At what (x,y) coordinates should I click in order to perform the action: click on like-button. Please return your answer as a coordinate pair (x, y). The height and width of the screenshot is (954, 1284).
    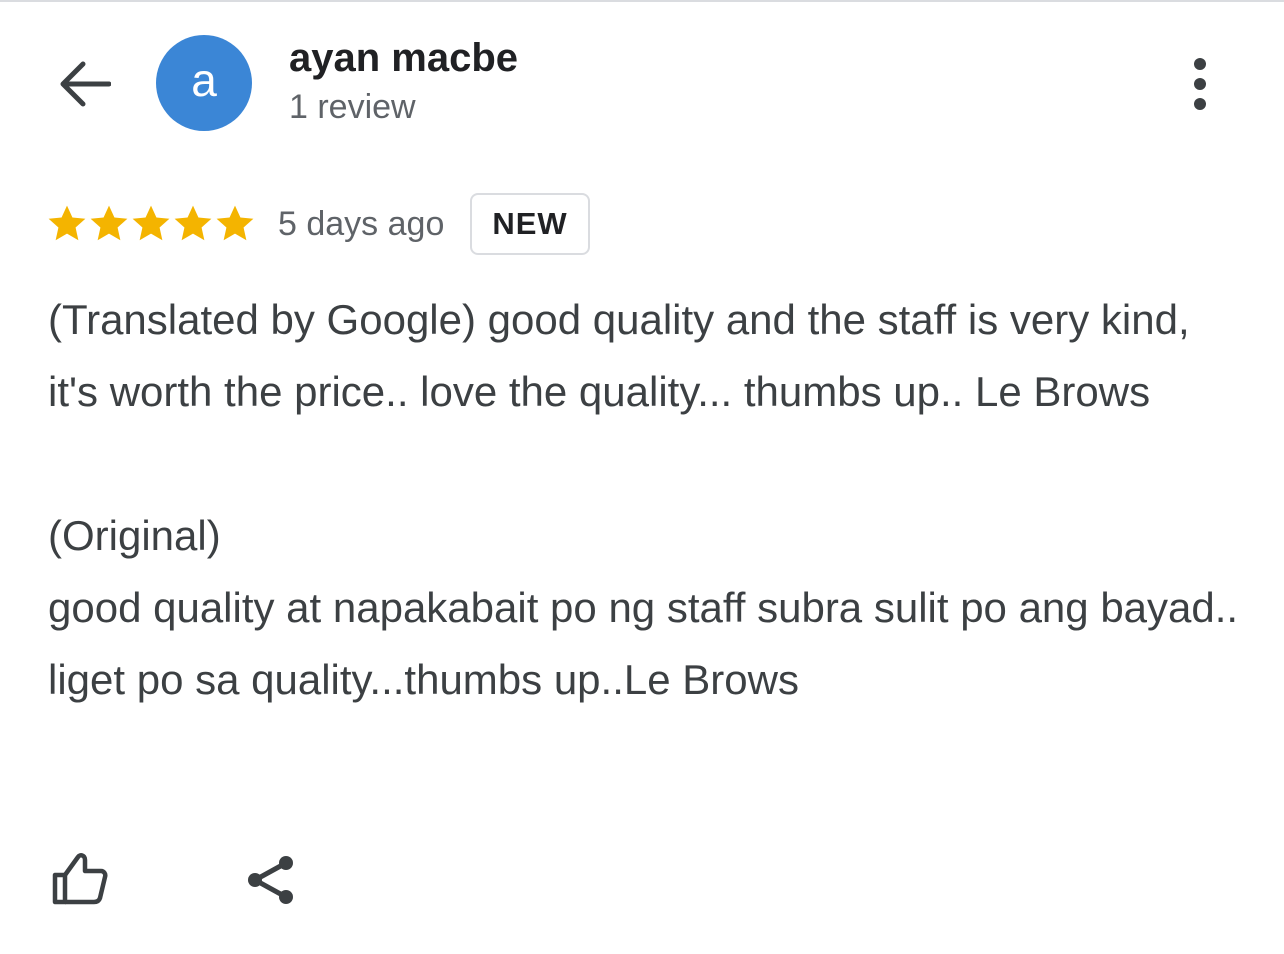
    Looking at the image, I should click on (80, 878).